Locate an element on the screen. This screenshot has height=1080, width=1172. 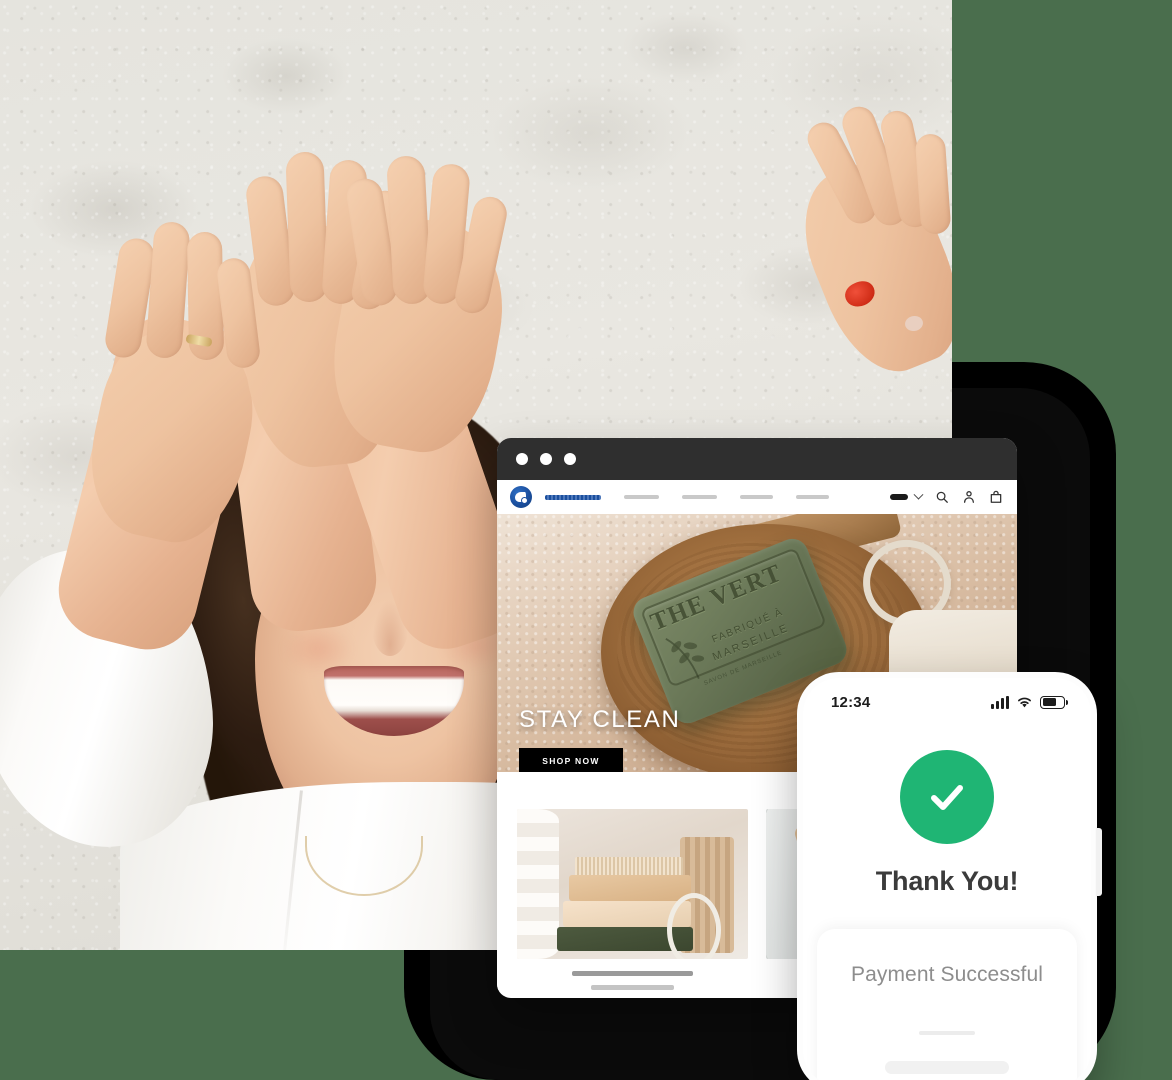
phone-screen: 12:34 Thank You! Payment Successful is located at coordinates (947, 879).